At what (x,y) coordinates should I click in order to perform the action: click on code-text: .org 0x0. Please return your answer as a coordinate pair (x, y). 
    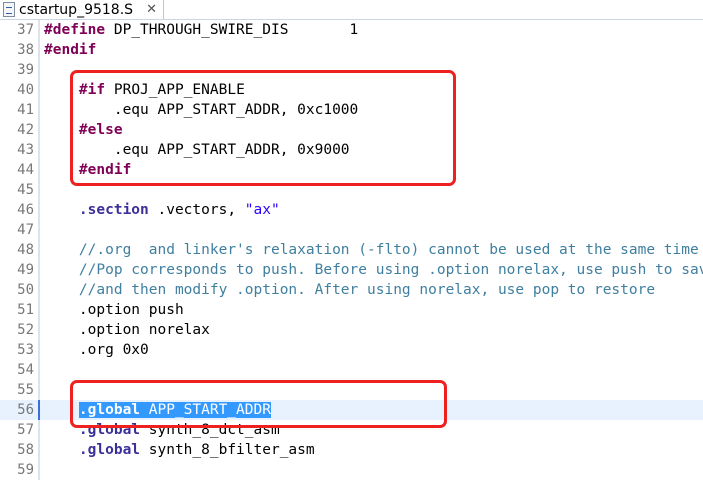
    Looking at the image, I should click on (96, 350).